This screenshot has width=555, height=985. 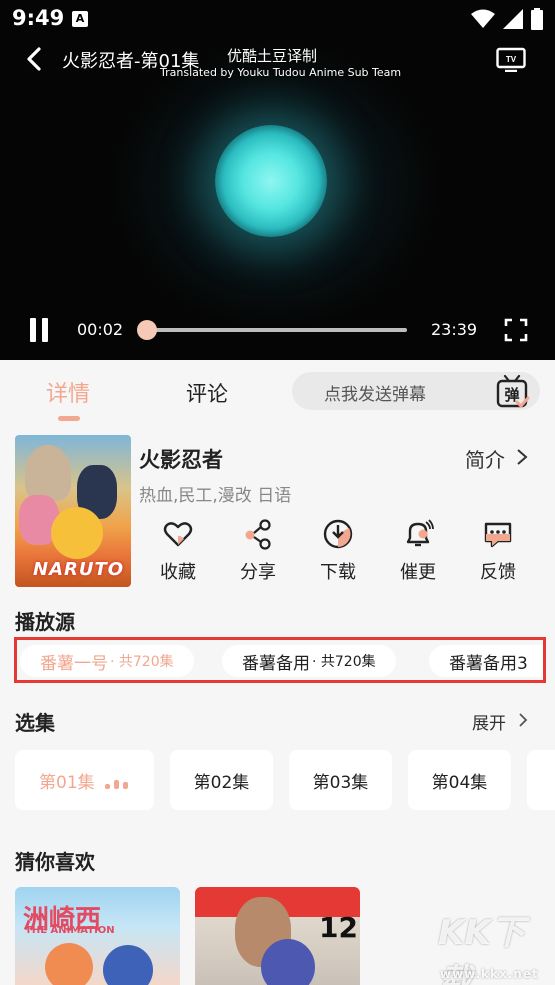 I want to click on wifi-icon, so click(x=483, y=18).